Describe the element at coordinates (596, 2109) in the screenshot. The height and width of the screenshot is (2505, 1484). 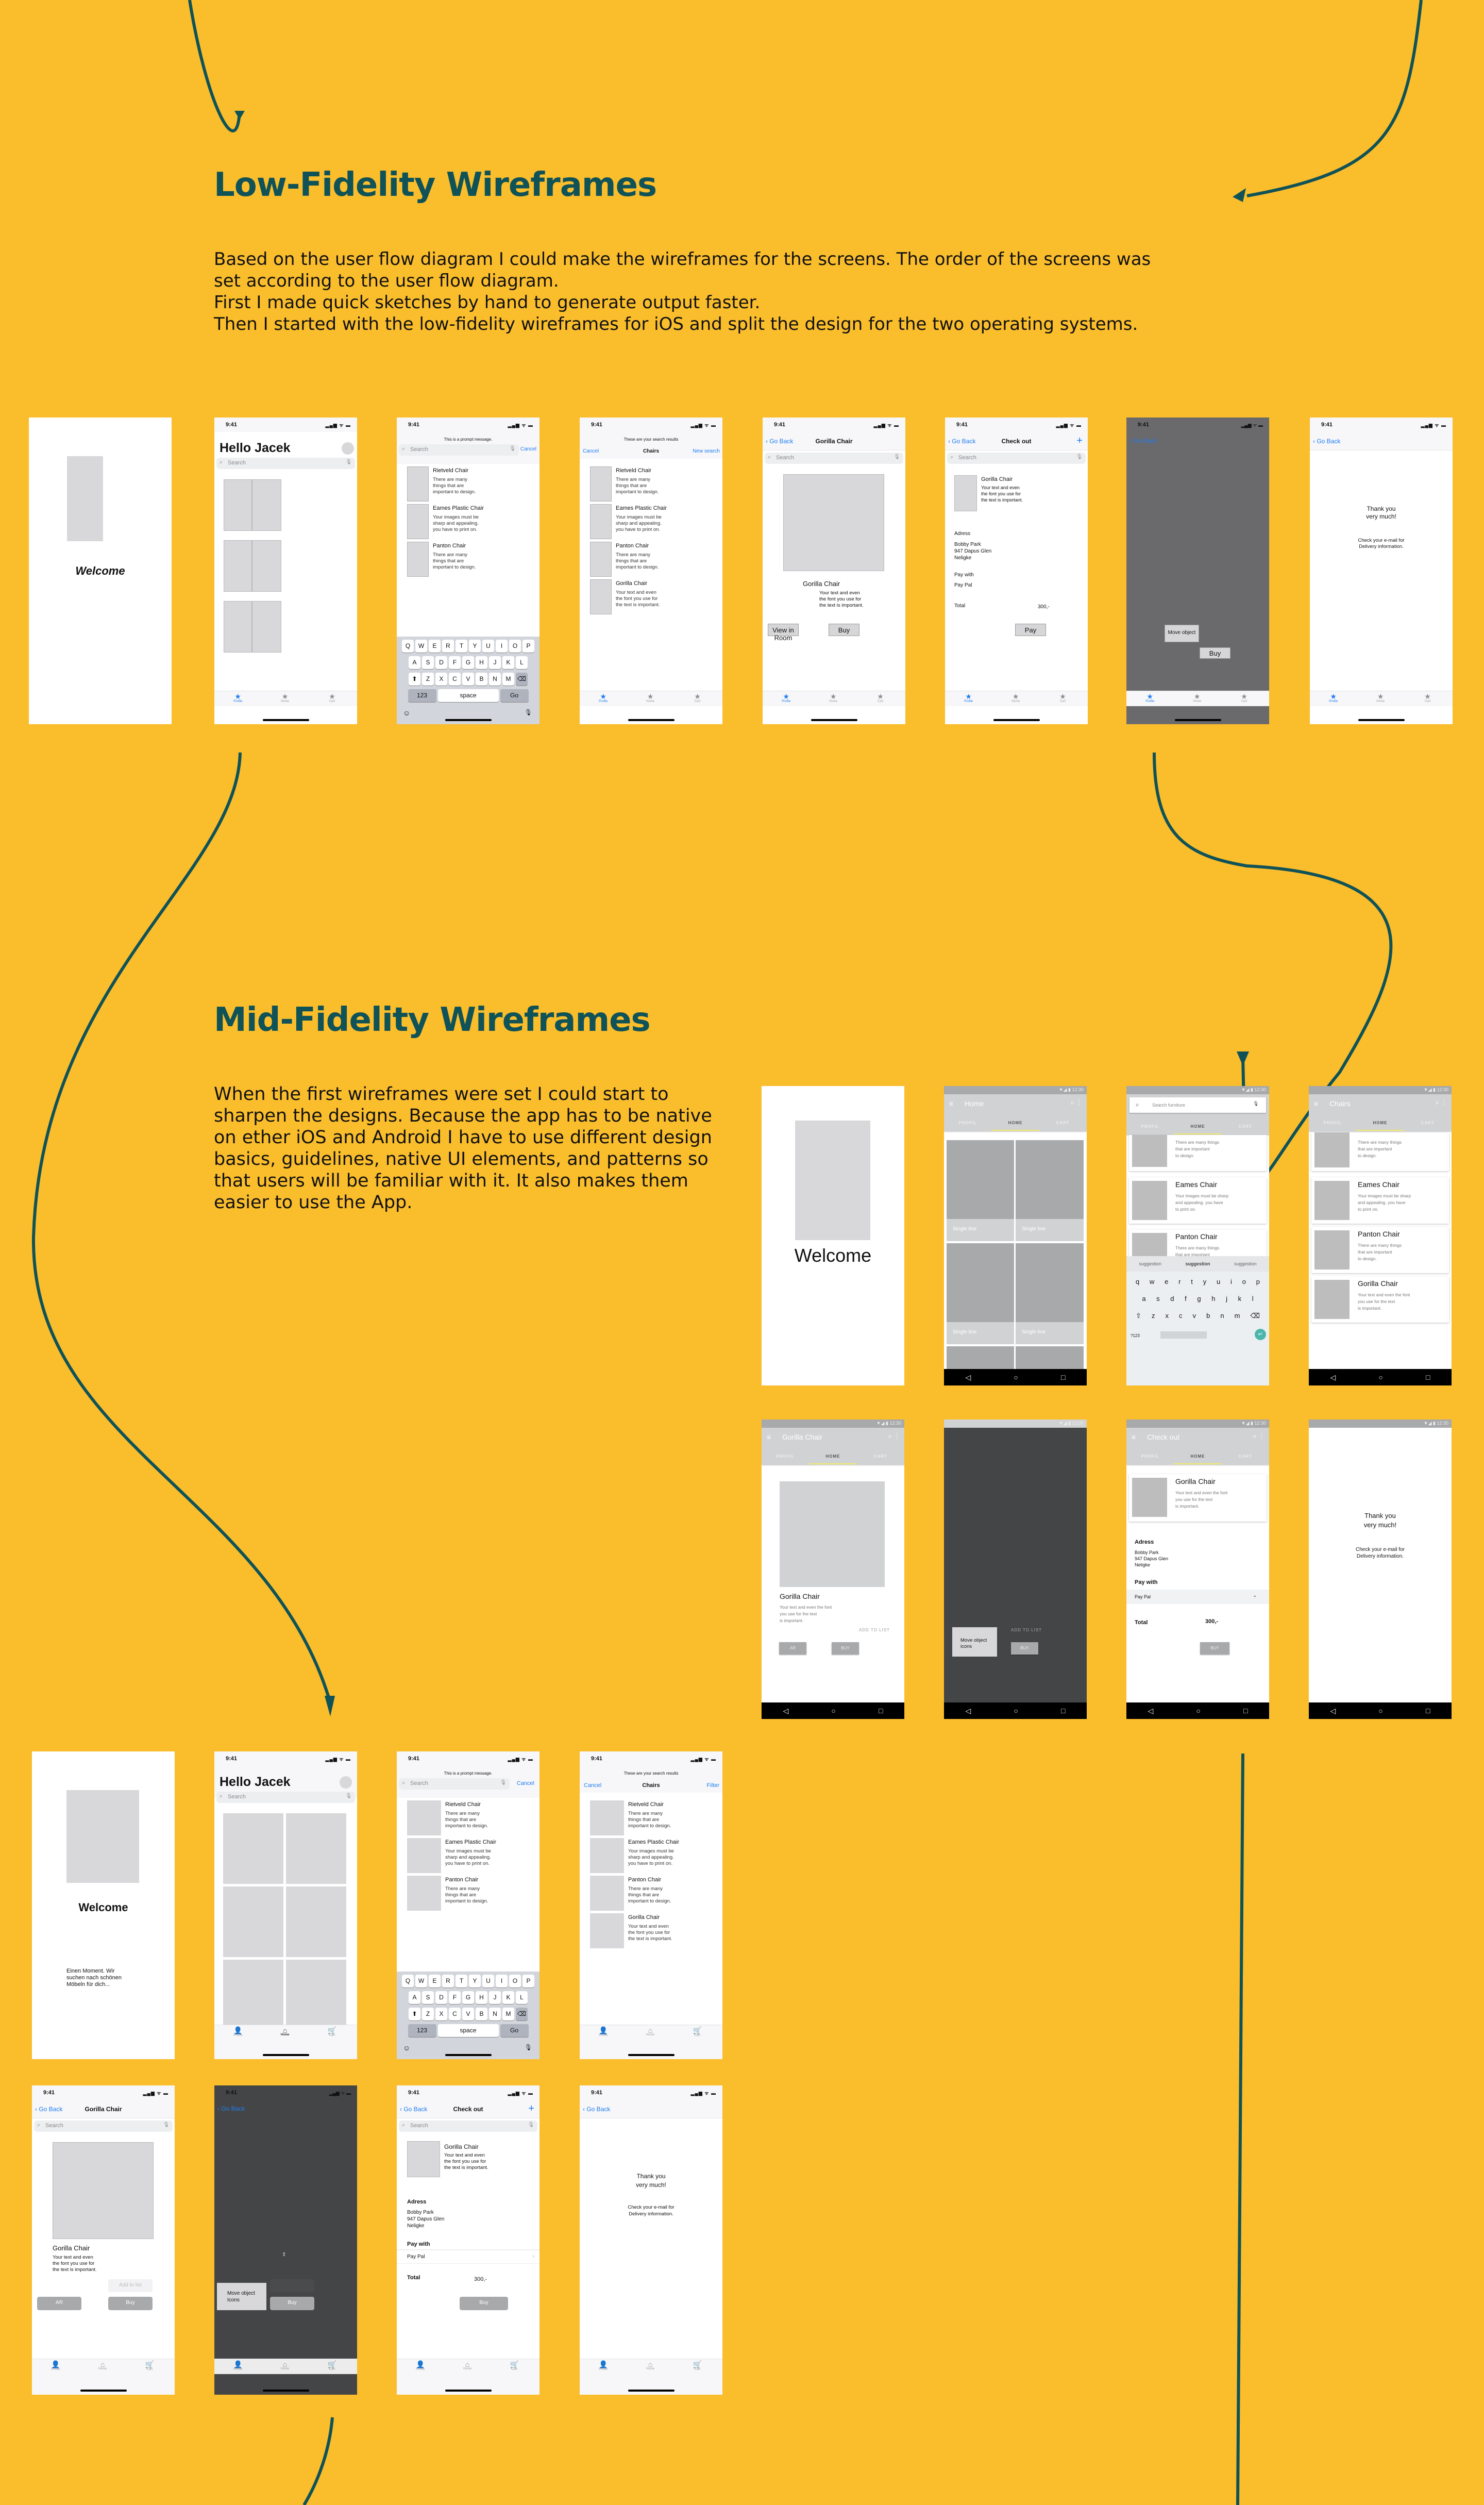
I see `go-back-button: ‹ Go Back` at that location.